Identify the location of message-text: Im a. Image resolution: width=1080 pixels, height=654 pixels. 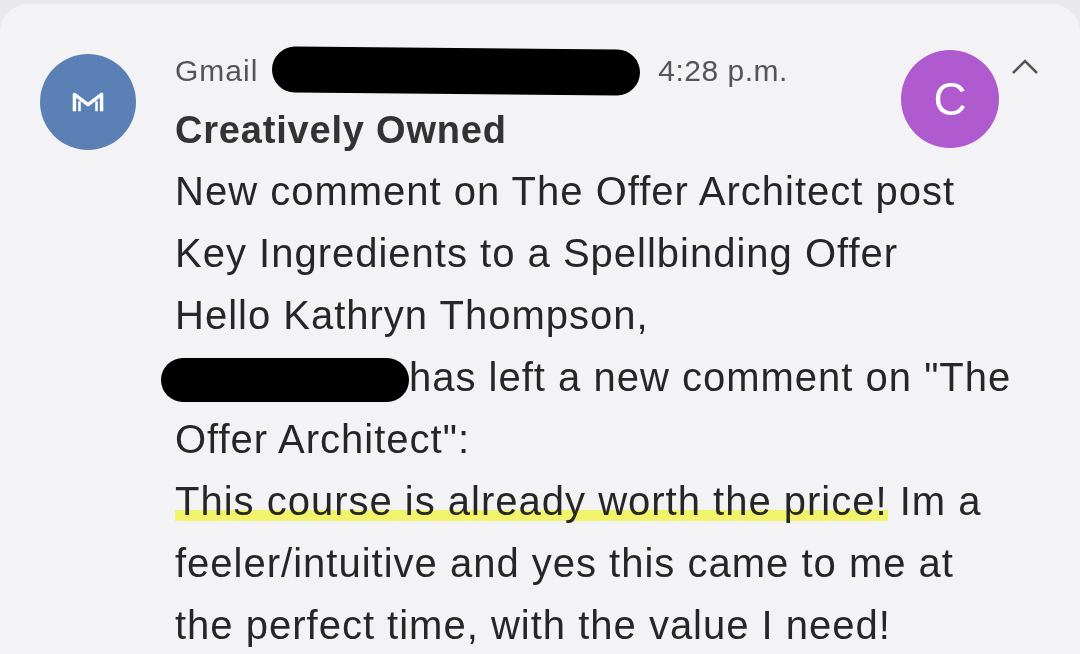
(940, 501).